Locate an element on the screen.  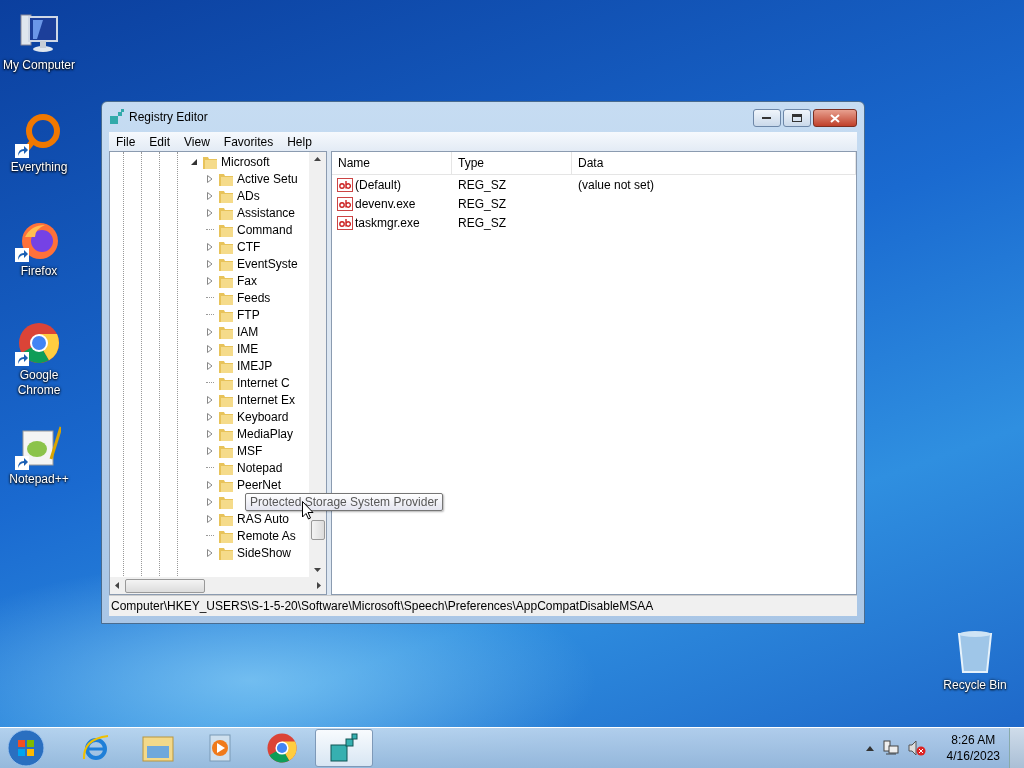
value-name: (Default) is located at coordinates (378, 184).